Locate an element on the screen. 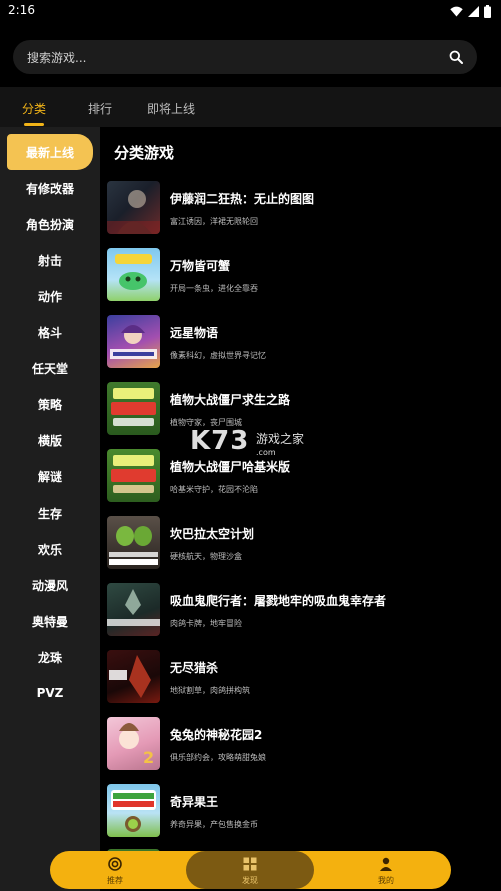 This screenshot has height=891, width=501. sidebar-item-ultraman: 奥特曼 is located at coordinates (50, 621).